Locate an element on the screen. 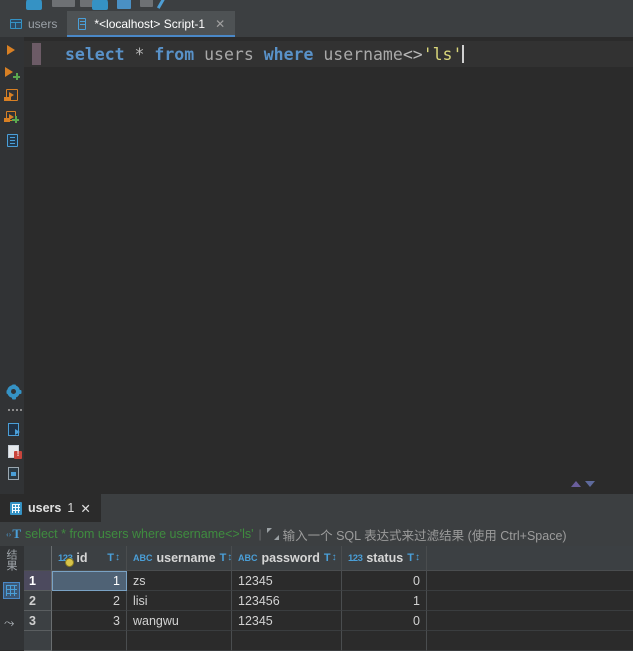  tab-users-table: users is located at coordinates (33, 24).